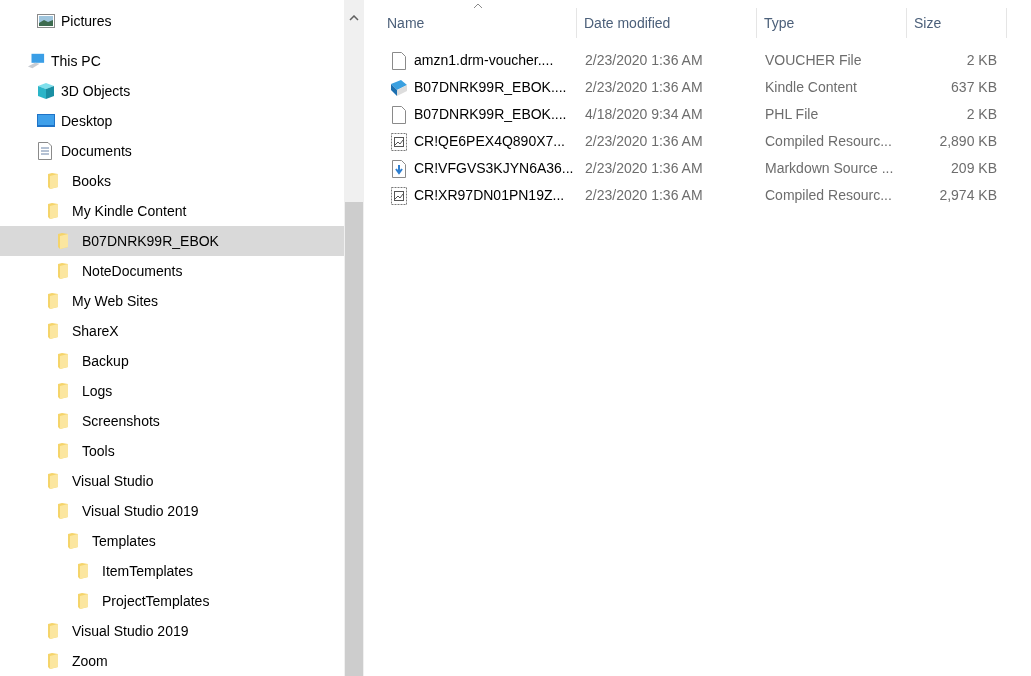 The image size is (1031, 676). What do you see at coordinates (792, 114) in the screenshot?
I see `table-cell-text: PHL File` at bounding box center [792, 114].